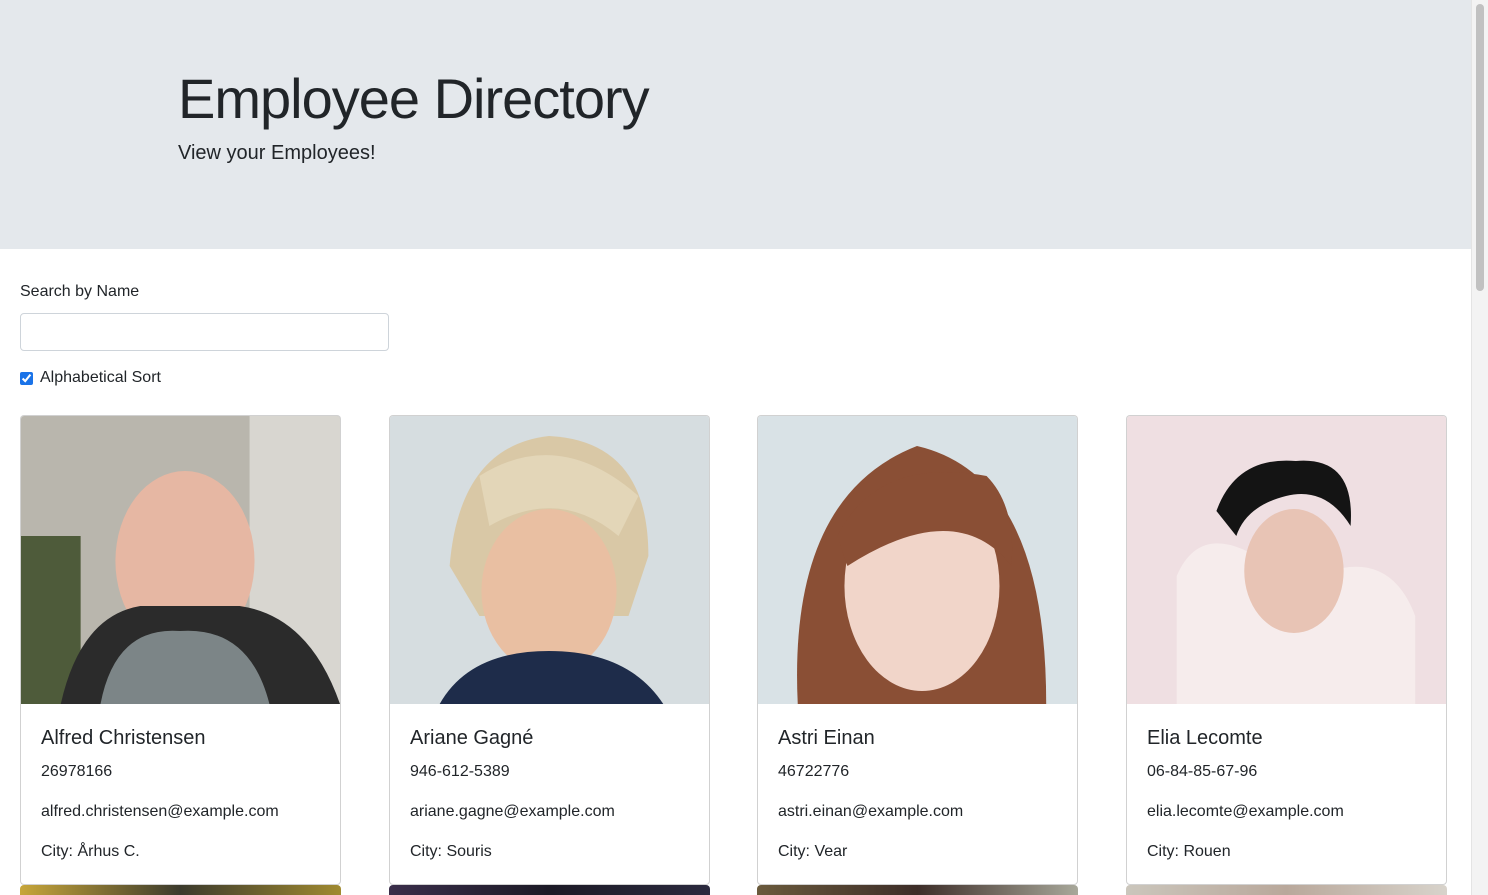 Image resolution: width=1488 pixels, height=895 pixels. I want to click on search-label: Search by Name, so click(80, 291).